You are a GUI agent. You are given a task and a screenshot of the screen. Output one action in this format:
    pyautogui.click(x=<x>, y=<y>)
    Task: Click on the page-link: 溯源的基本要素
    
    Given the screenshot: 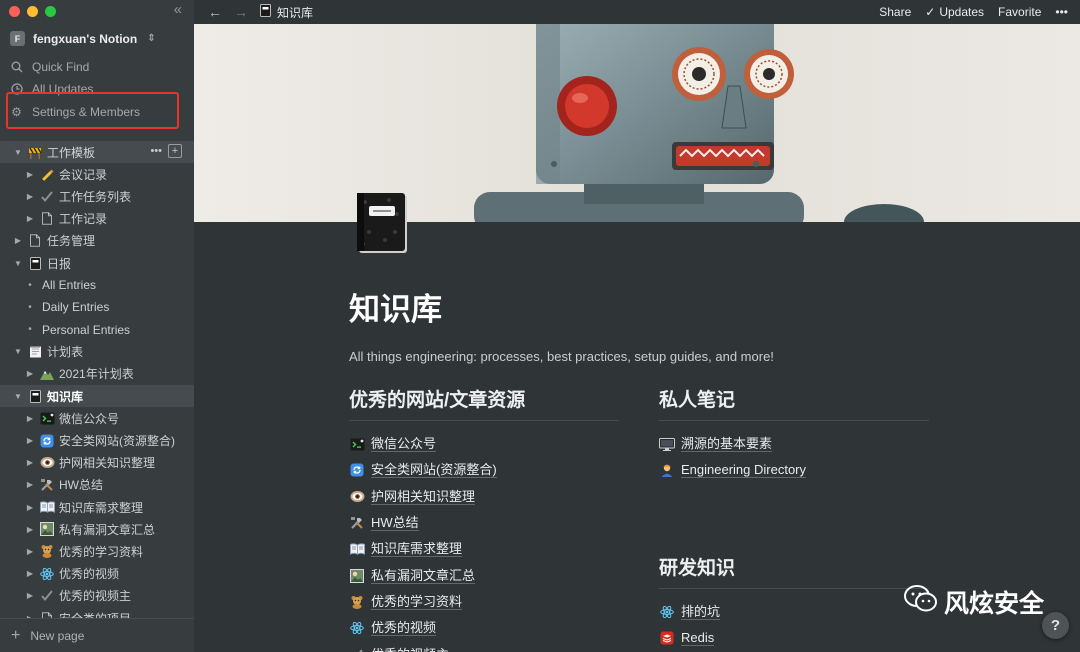 What is the action you would take?
    pyautogui.click(x=794, y=444)
    